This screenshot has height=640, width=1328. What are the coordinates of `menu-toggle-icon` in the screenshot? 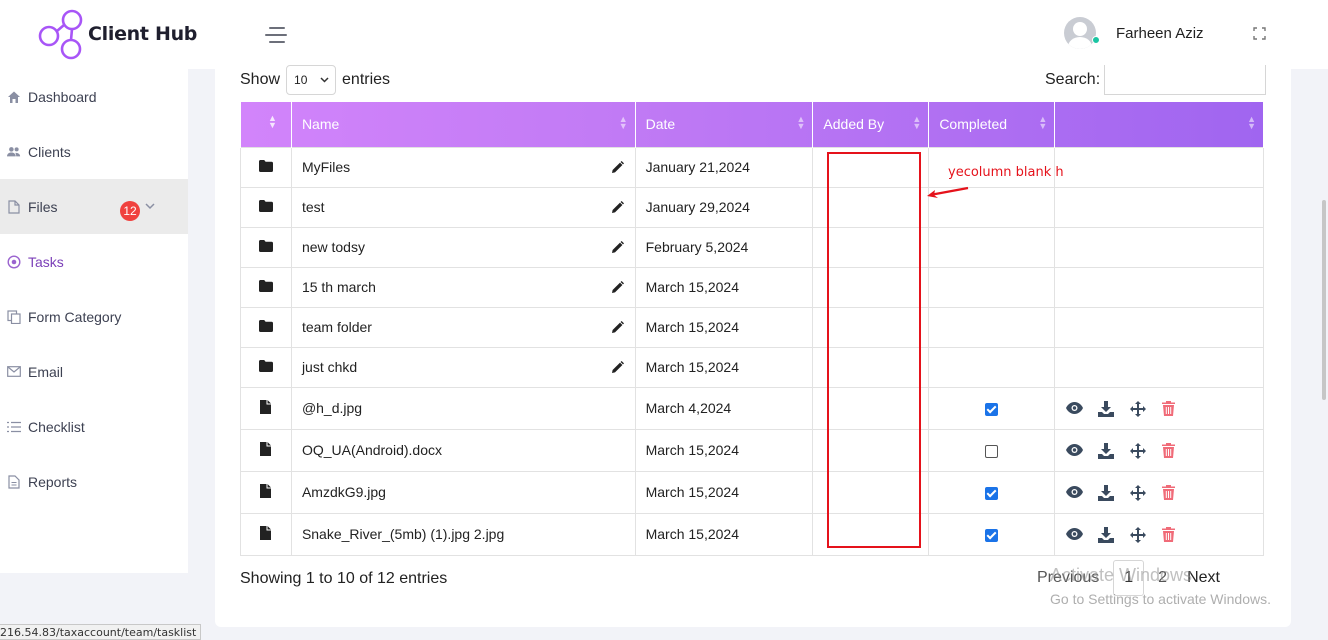 It's located at (276, 36).